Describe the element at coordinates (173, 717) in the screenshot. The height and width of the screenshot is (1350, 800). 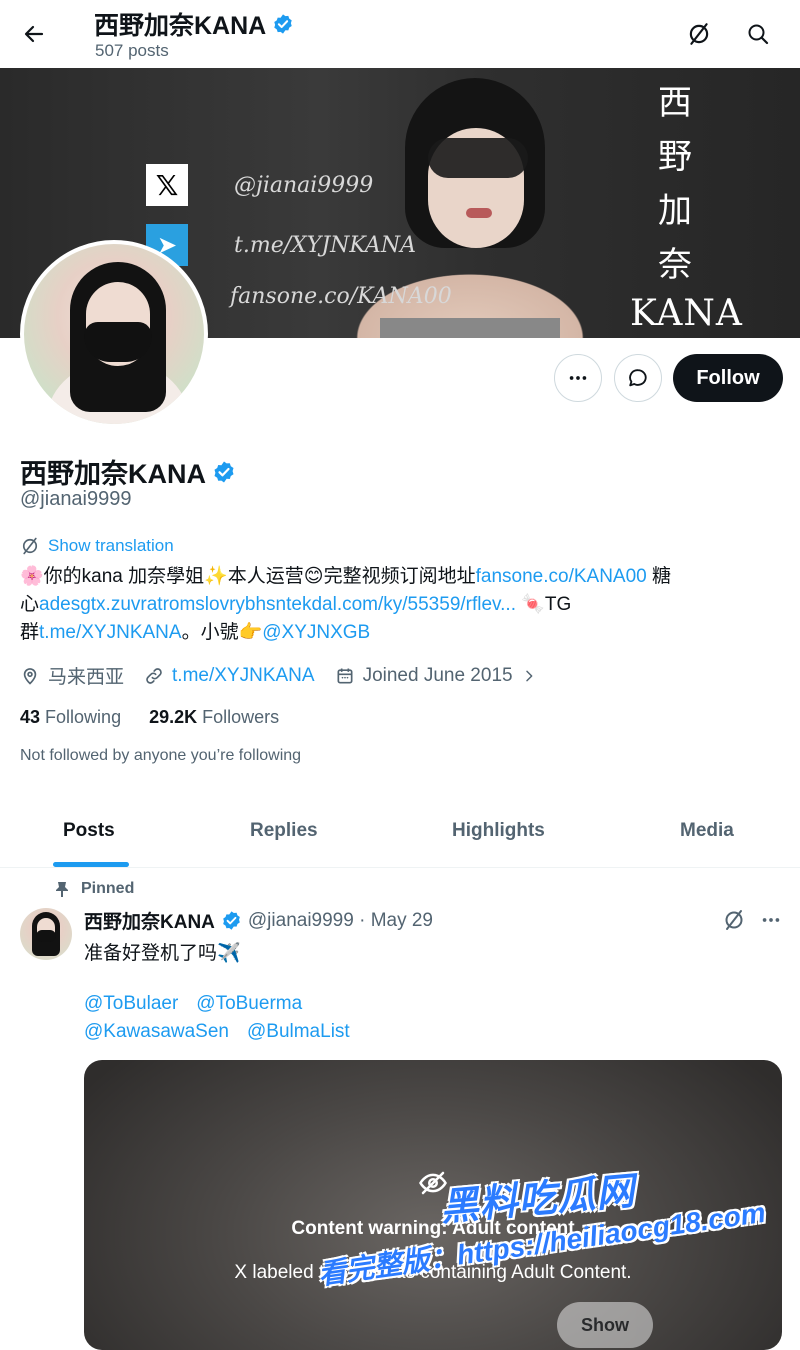
I see `followers-count: 29.2K` at that location.